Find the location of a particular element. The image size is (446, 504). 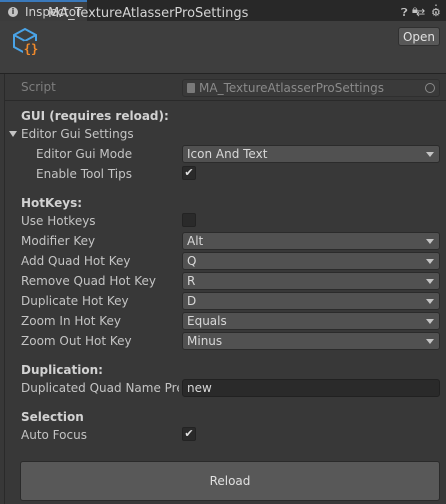

gear-icon: ⚙ is located at coordinates (436, 12).